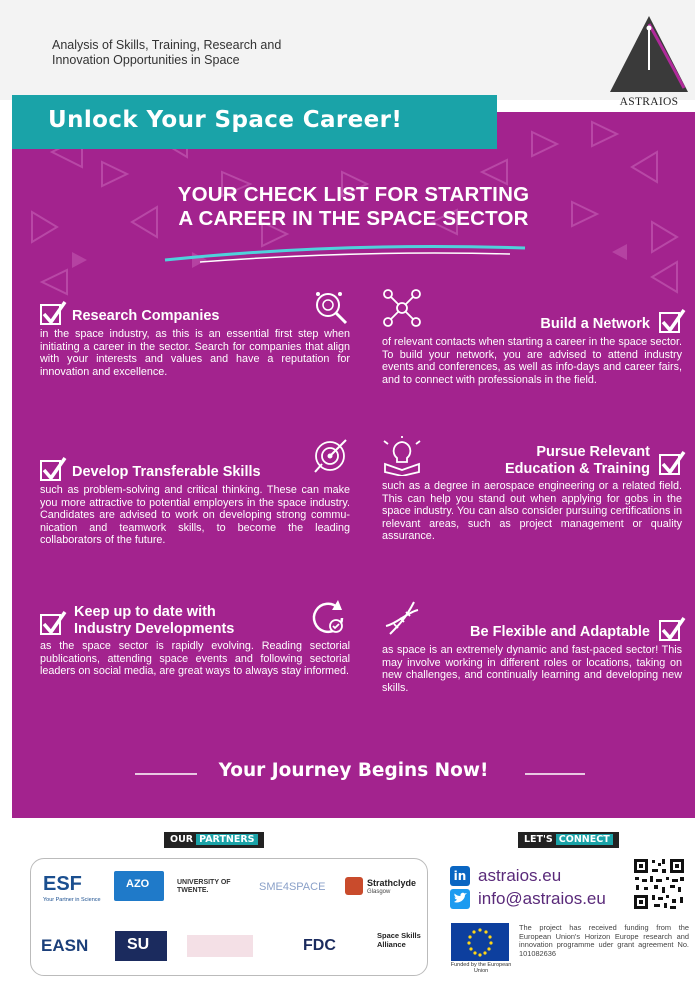 This screenshot has height=987, width=695. I want to click on partners-tag: OUR PARTNERS, so click(214, 840).